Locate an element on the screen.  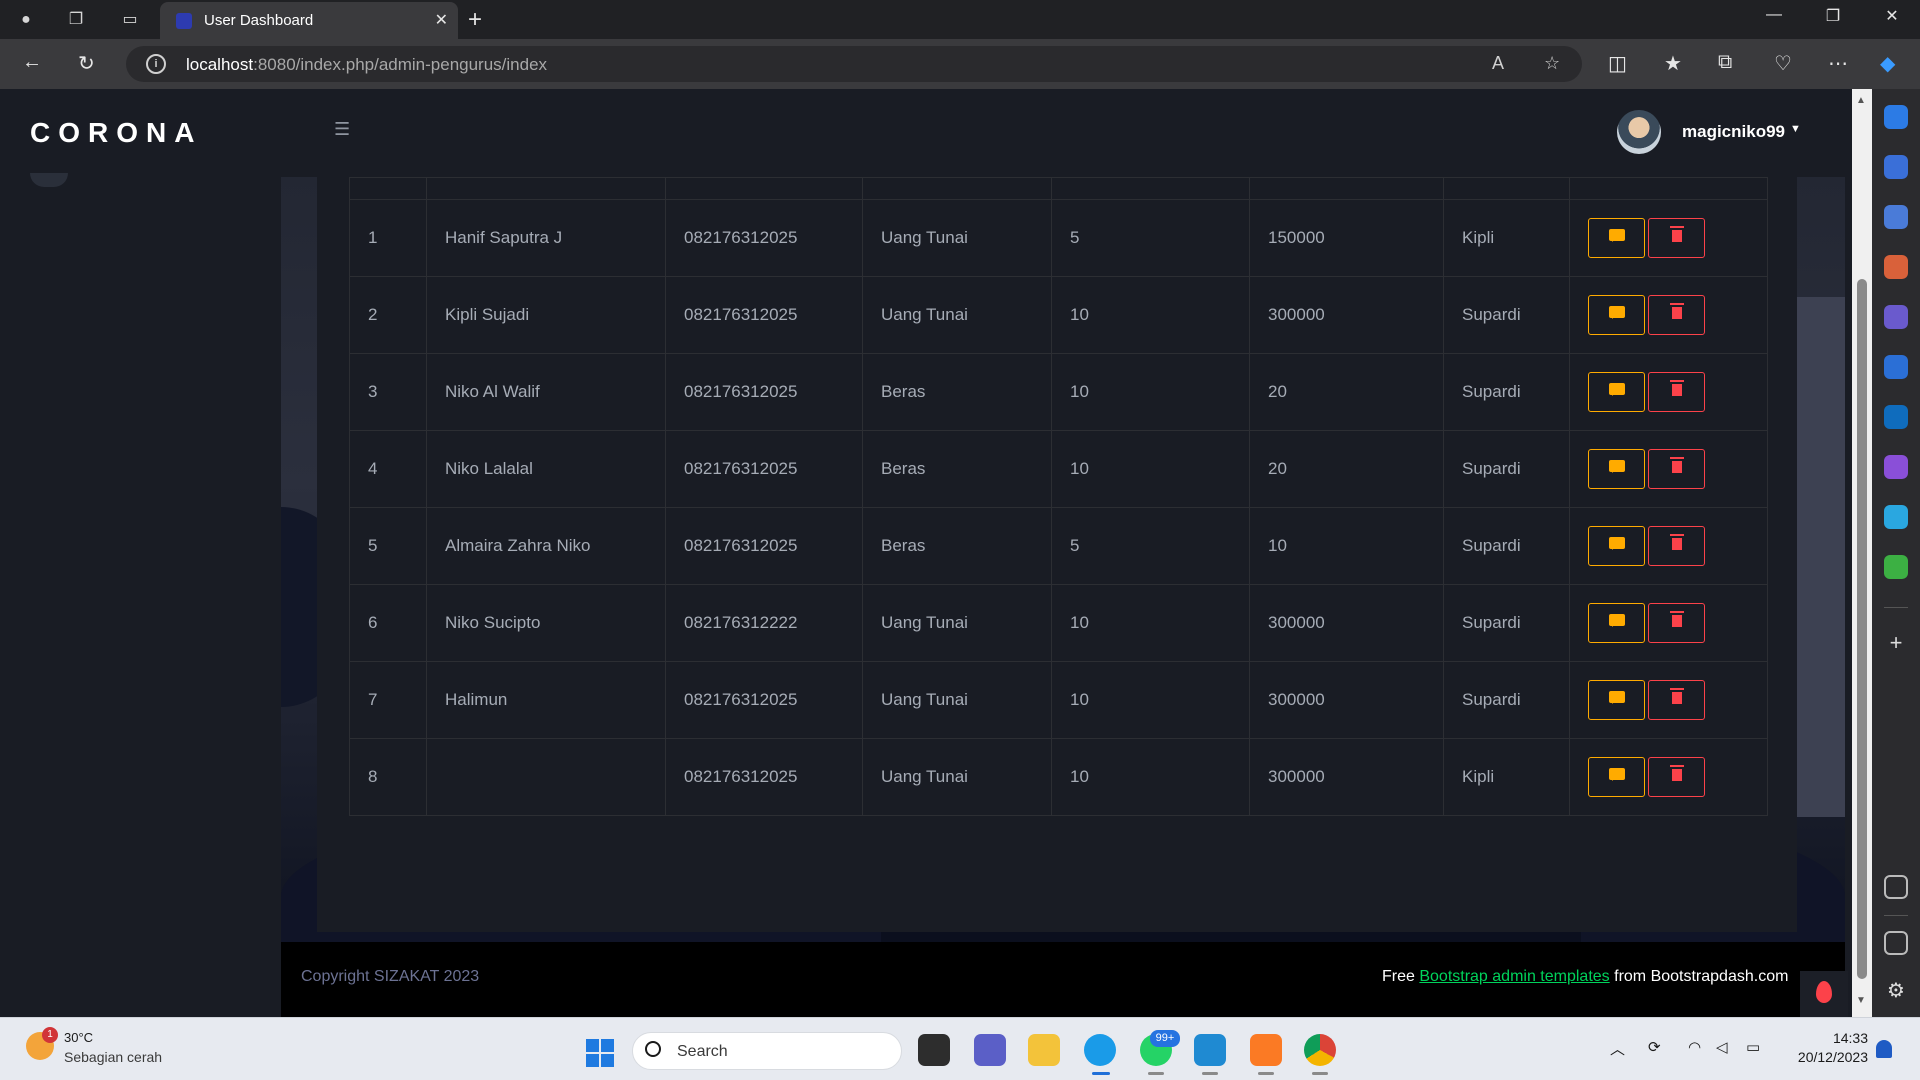
page-scrollbar: ▲ ▼ is located at coordinates (1862, 553).